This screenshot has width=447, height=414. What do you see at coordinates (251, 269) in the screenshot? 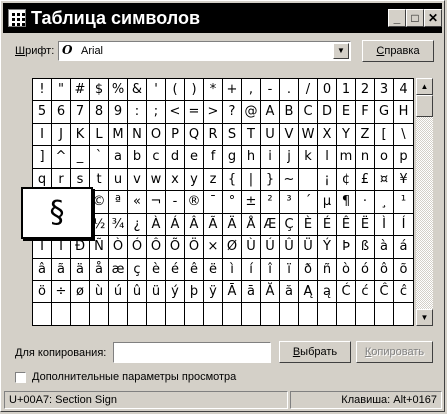
I see `character-cell: í` at bounding box center [251, 269].